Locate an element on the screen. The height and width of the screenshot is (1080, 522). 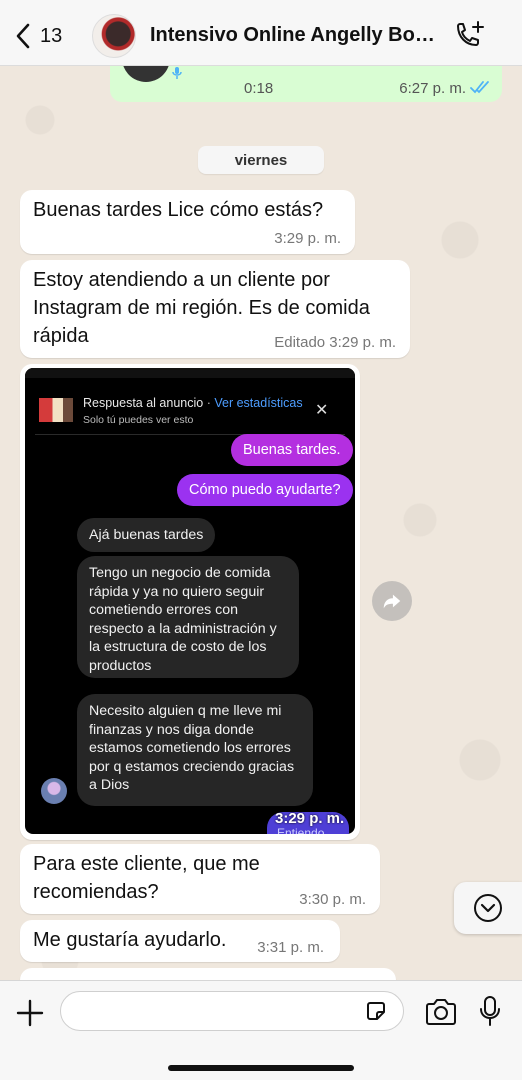
message-time: 6:27 p. m. is located at coordinates (432, 88).